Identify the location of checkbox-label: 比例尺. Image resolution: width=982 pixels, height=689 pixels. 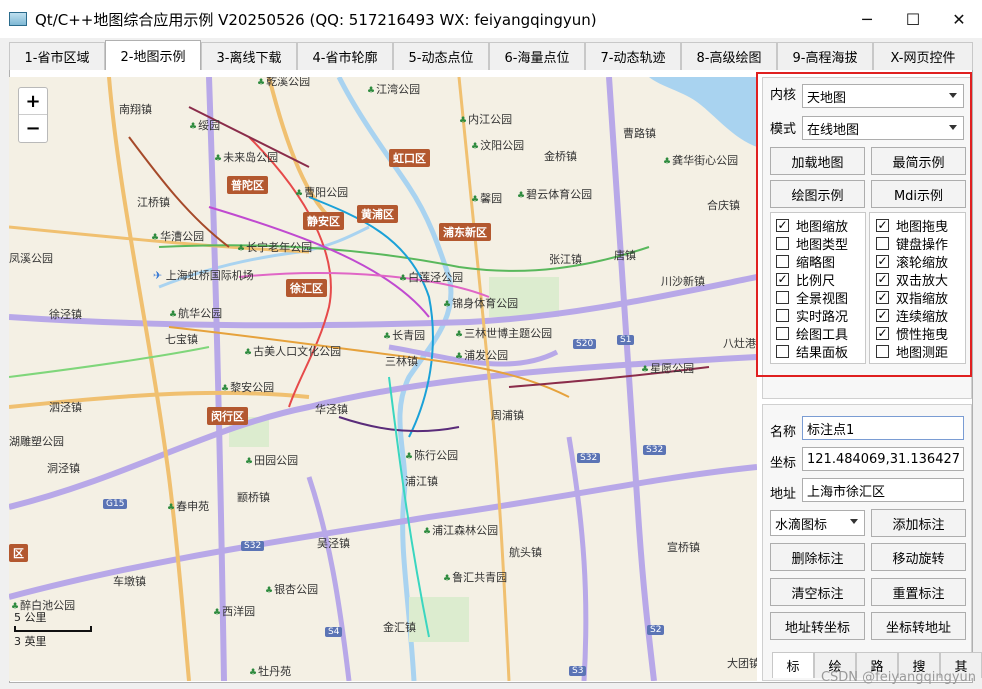
(816, 281).